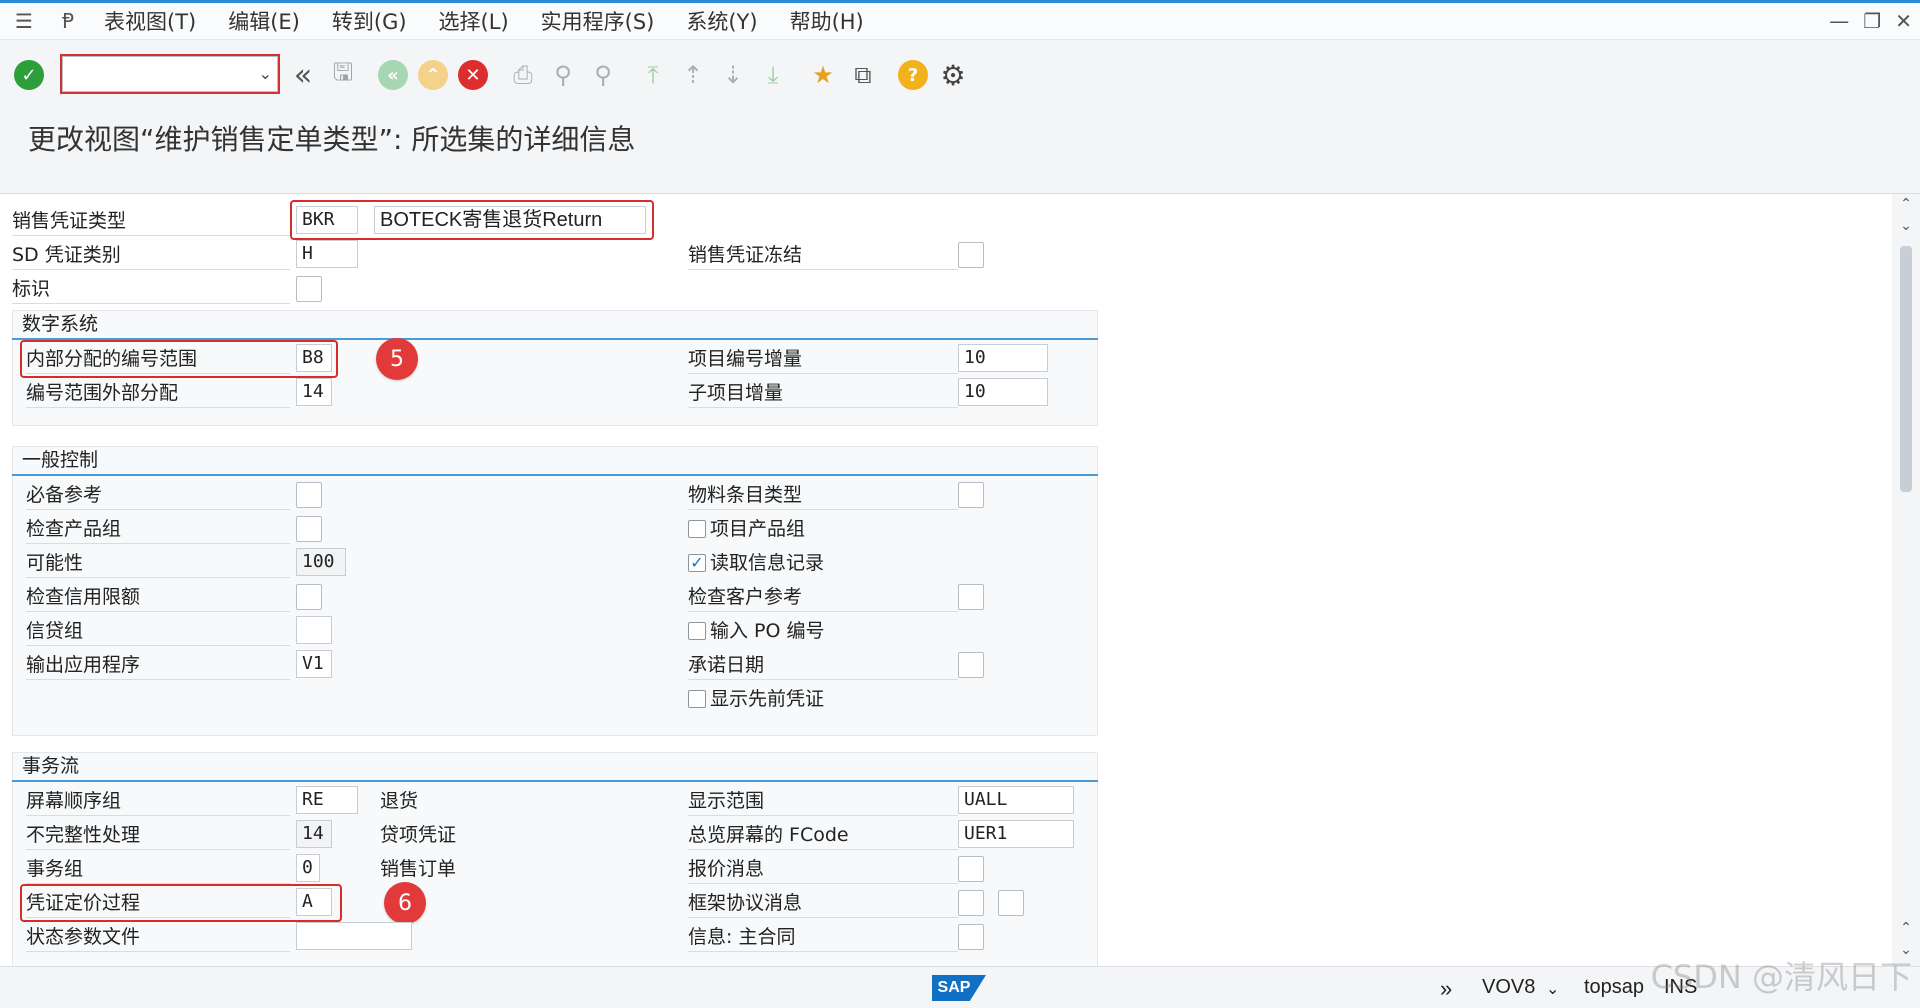  Describe the element at coordinates (314, 392) in the screenshot. I see `external-number-range-field: 14` at that location.